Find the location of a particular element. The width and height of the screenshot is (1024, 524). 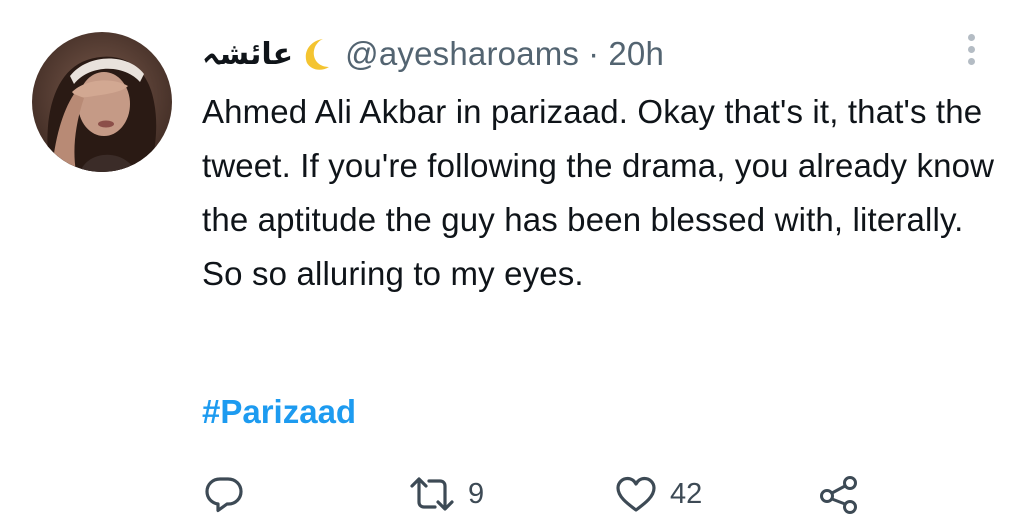

share-button is located at coordinates (839, 494).